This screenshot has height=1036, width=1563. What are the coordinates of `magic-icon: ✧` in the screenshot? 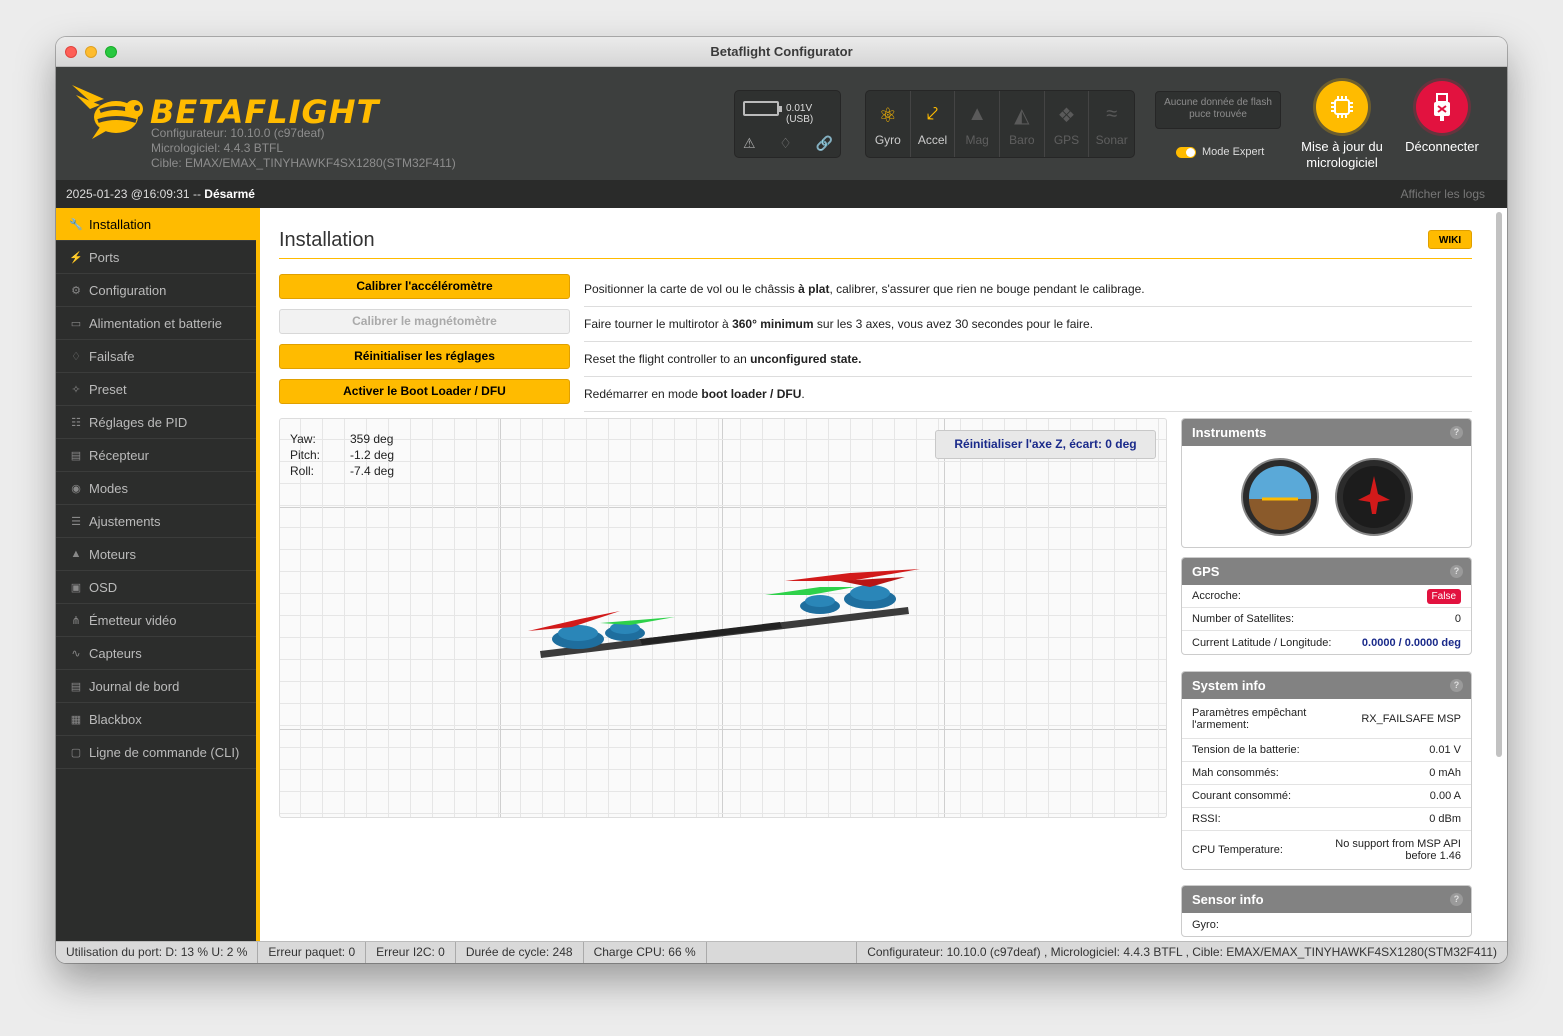 It's located at (76, 389).